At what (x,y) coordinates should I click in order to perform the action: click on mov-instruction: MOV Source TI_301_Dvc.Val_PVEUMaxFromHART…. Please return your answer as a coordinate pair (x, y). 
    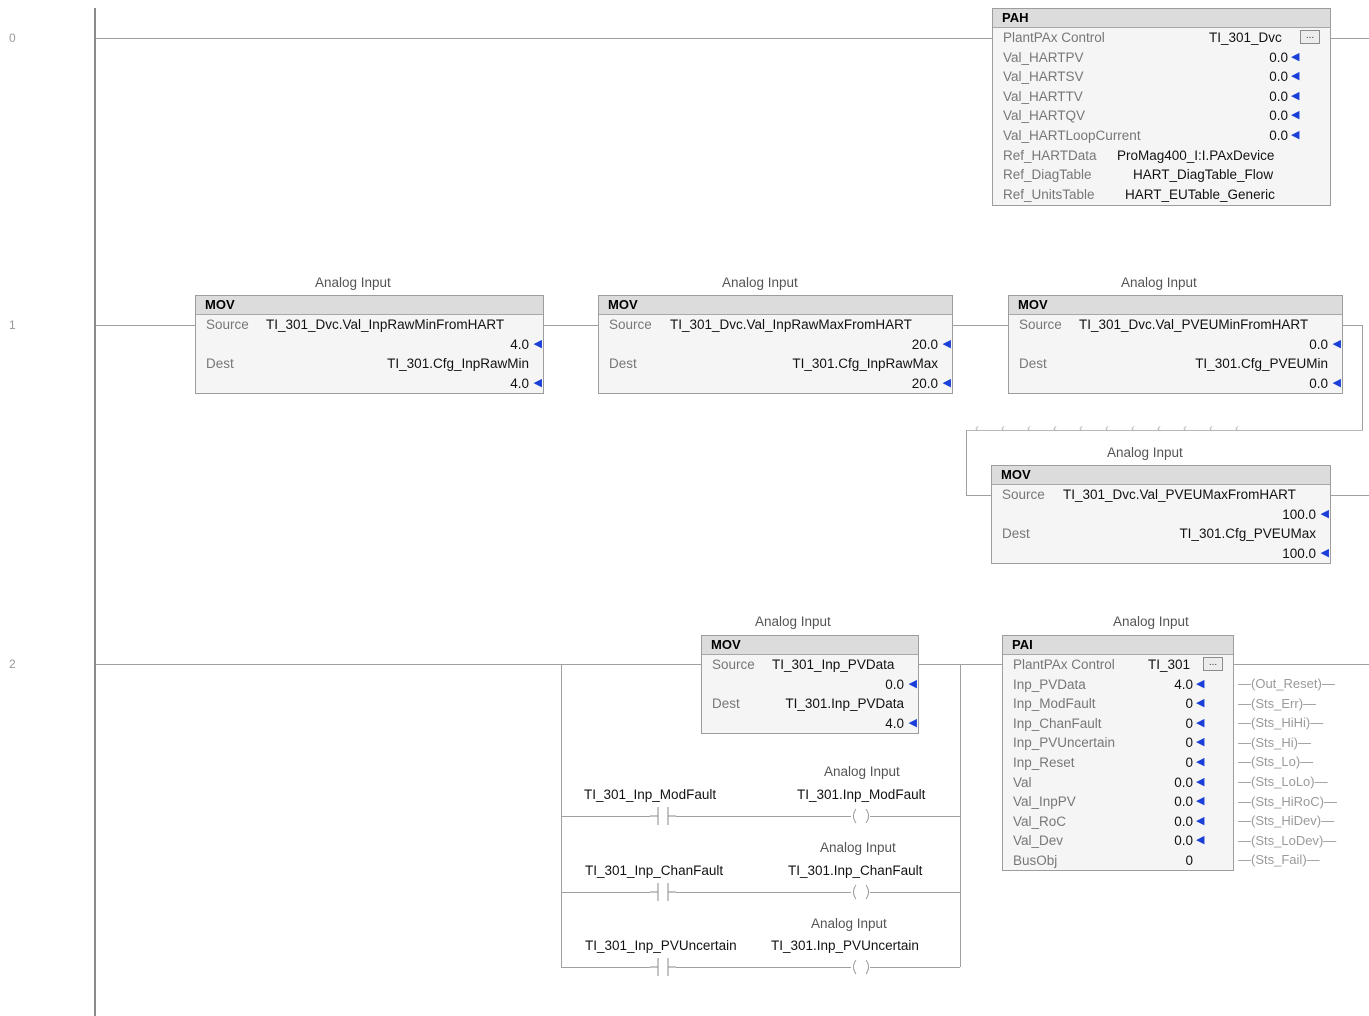
    Looking at the image, I should click on (1161, 514).